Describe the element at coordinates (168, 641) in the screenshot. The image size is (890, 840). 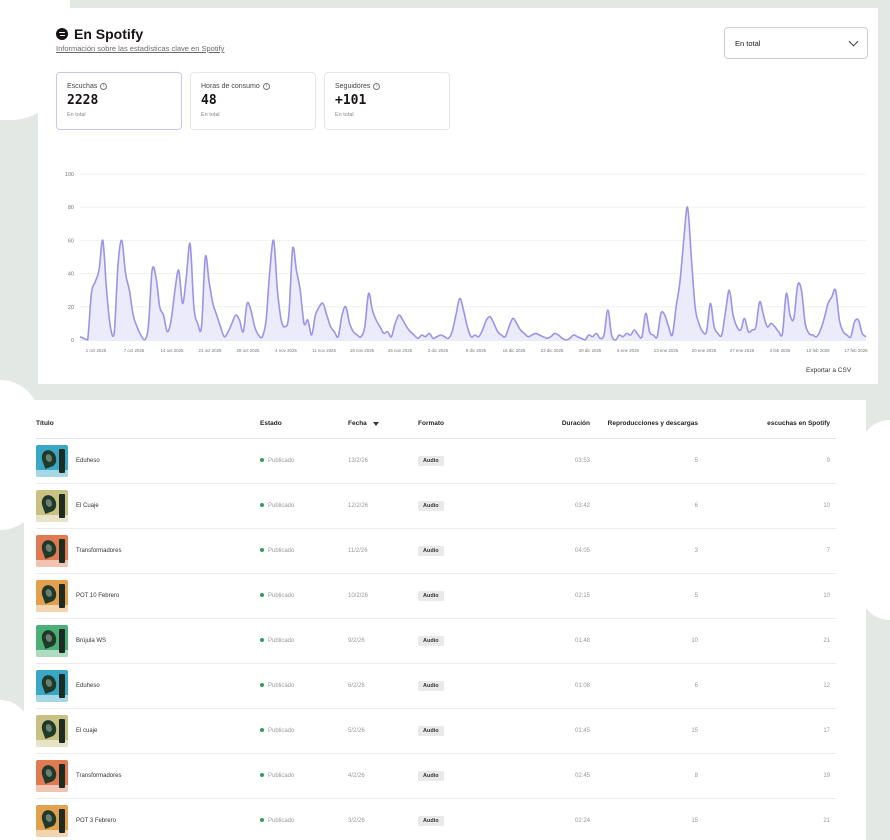
I see `episode-title: Brújula WS` at that location.